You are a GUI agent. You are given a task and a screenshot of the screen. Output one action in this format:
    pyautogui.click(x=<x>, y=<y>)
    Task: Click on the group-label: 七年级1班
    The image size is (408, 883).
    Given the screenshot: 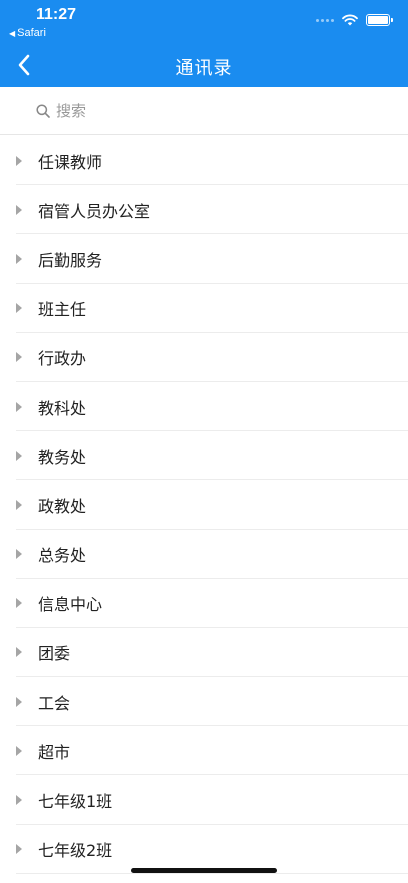 What is the action you would take?
    pyautogui.click(x=75, y=802)
    